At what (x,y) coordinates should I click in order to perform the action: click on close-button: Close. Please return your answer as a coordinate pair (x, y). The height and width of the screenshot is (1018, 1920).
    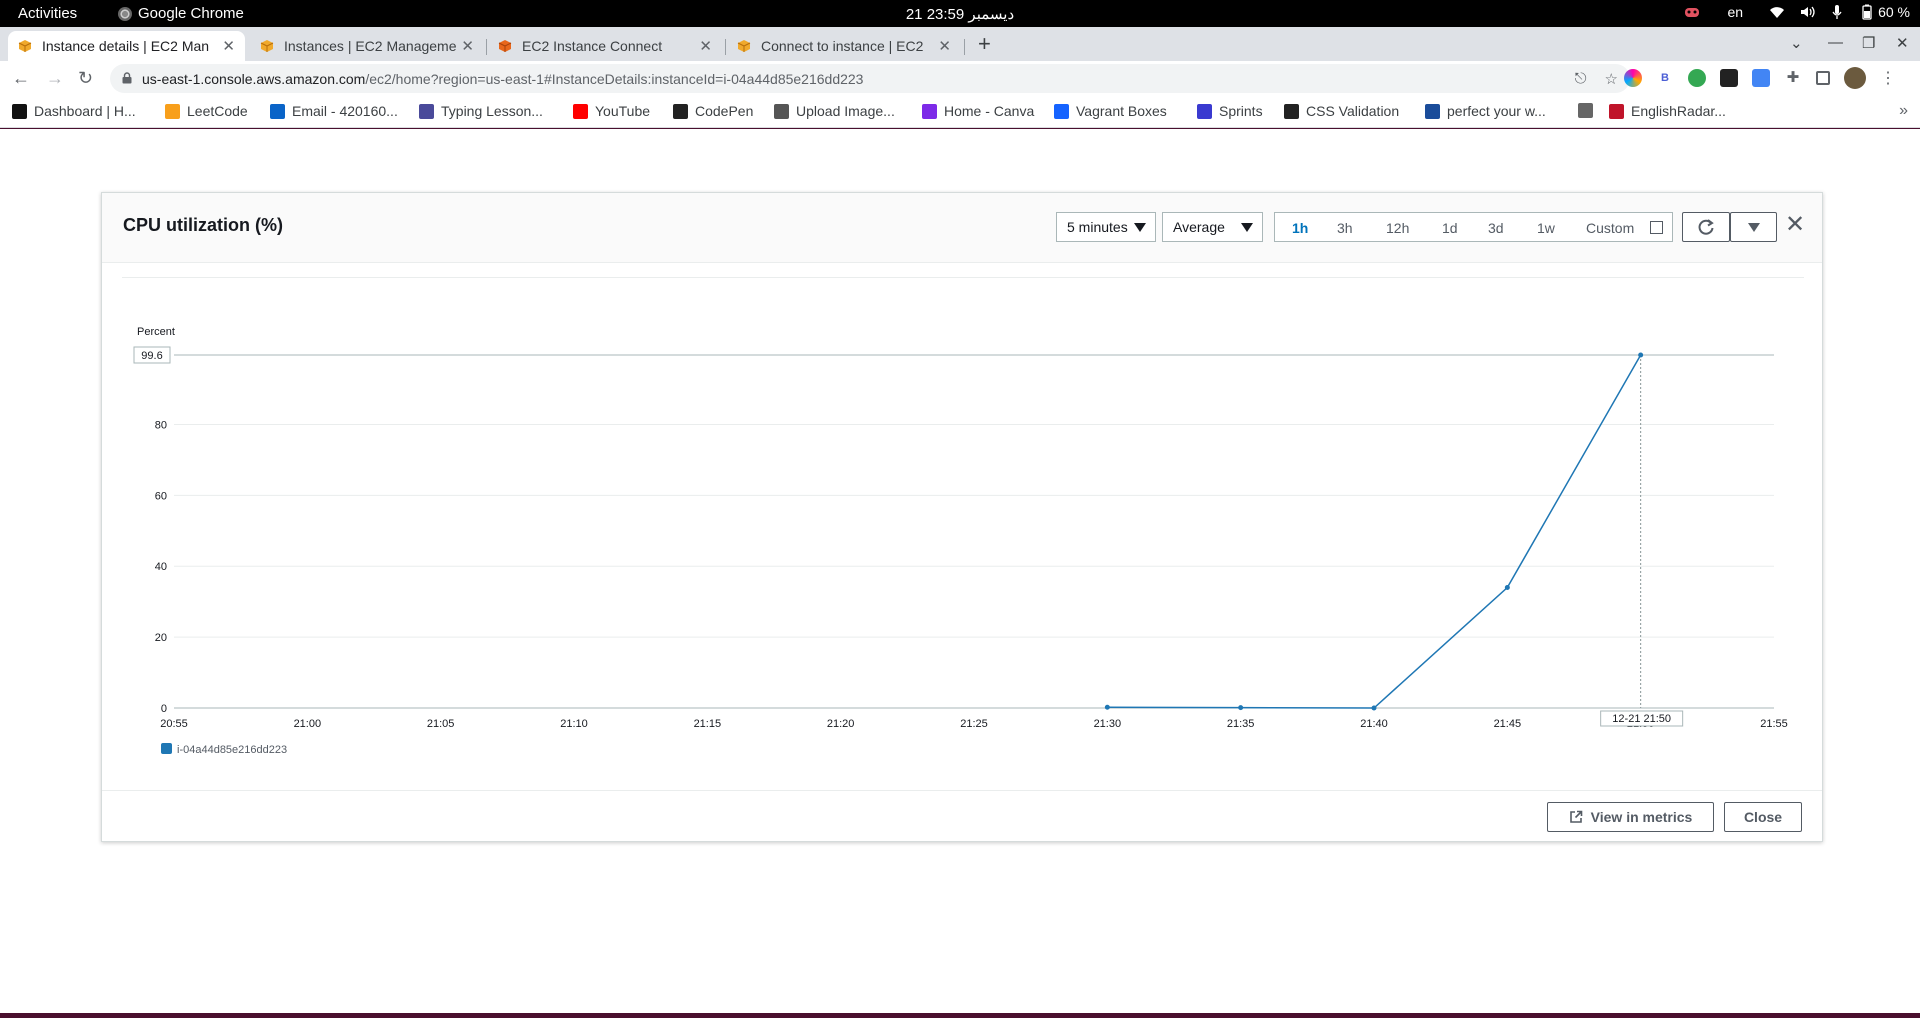
    Looking at the image, I should click on (1763, 817).